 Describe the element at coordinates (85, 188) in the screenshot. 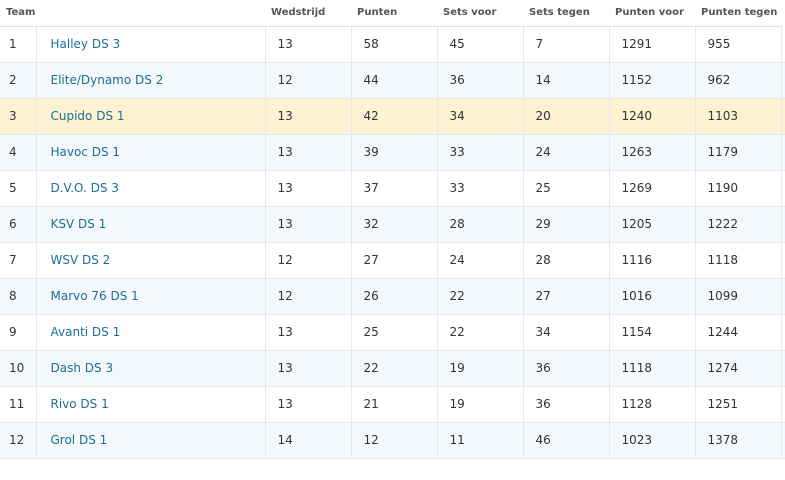

I see `team-link: D.V.O. DS 3` at that location.